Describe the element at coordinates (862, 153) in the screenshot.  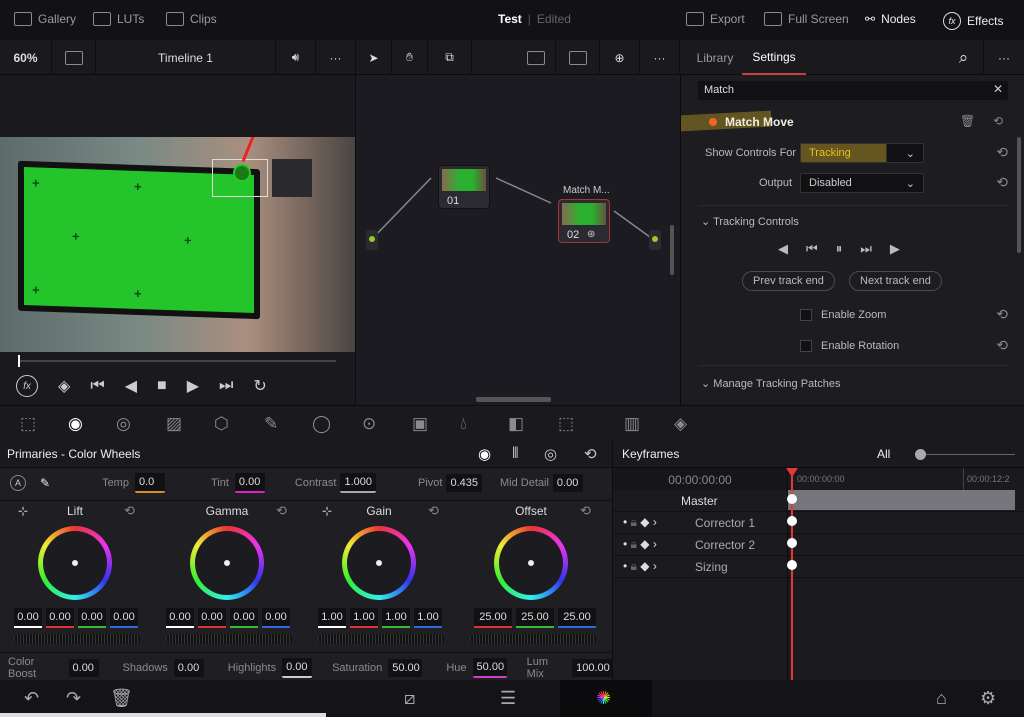
I see `show-controls-dropdown: Tracking ⌄` at that location.